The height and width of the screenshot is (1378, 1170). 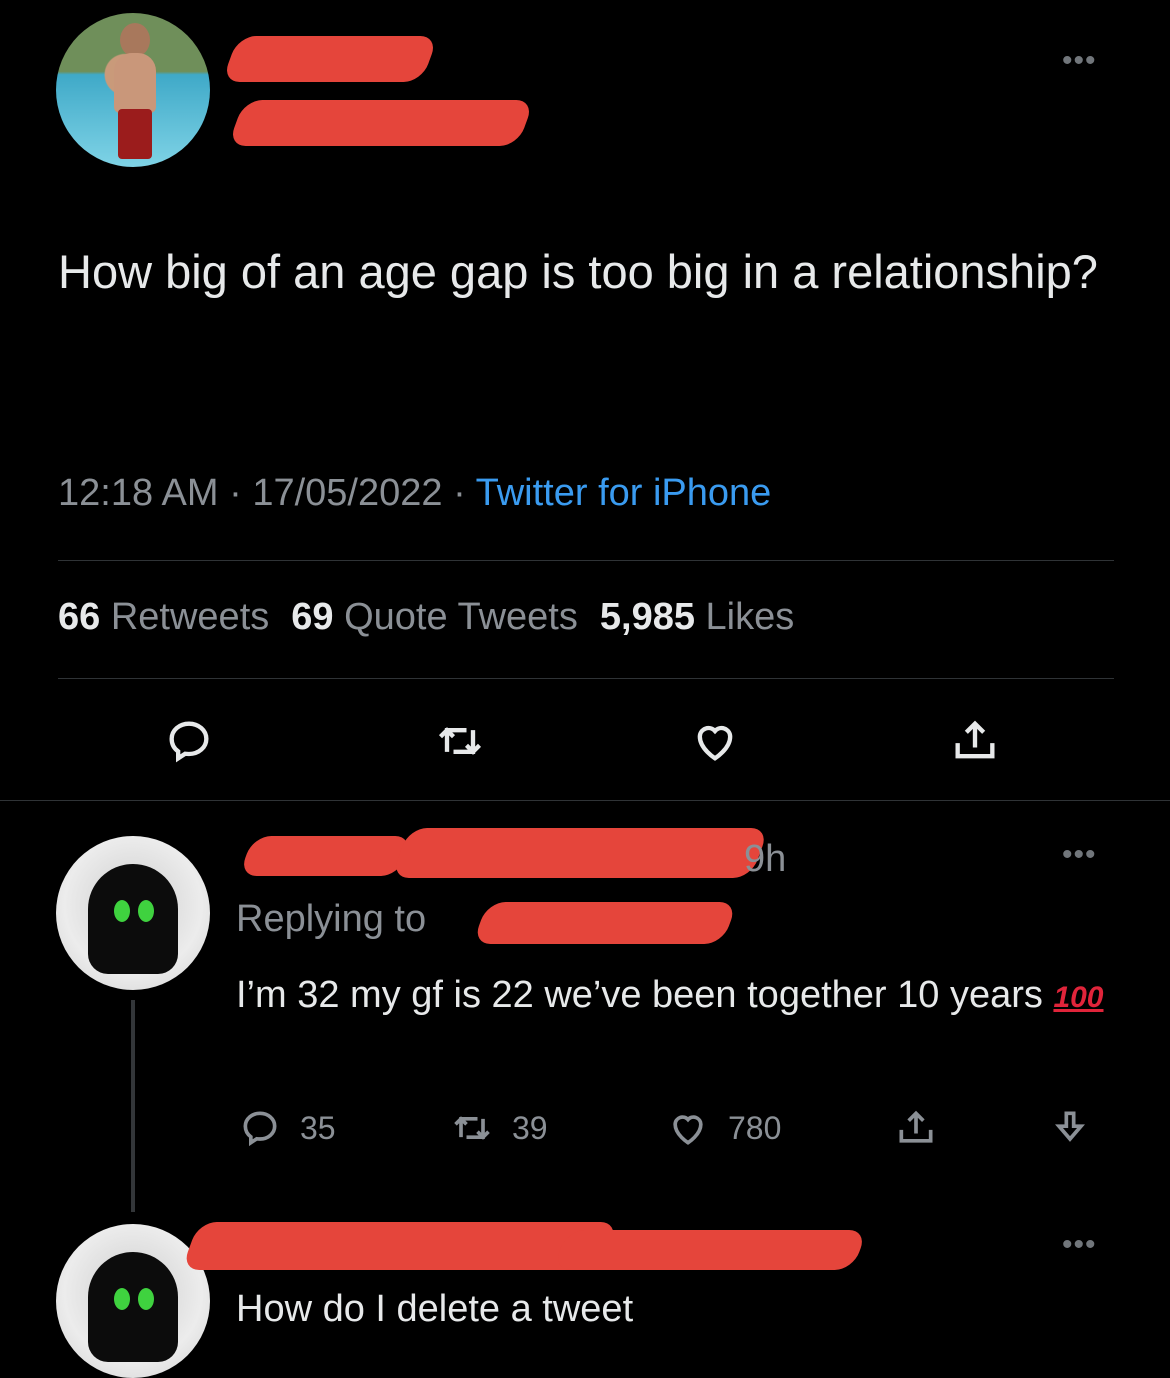 What do you see at coordinates (79, 617) in the screenshot?
I see `retweets-count: 66` at bounding box center [79, 617].